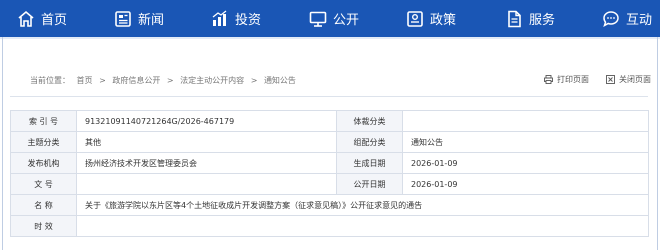  What do you see at coordinates (219, 17) in the screenshot?
I see `chart-icon` at bounding box center [219, 17].